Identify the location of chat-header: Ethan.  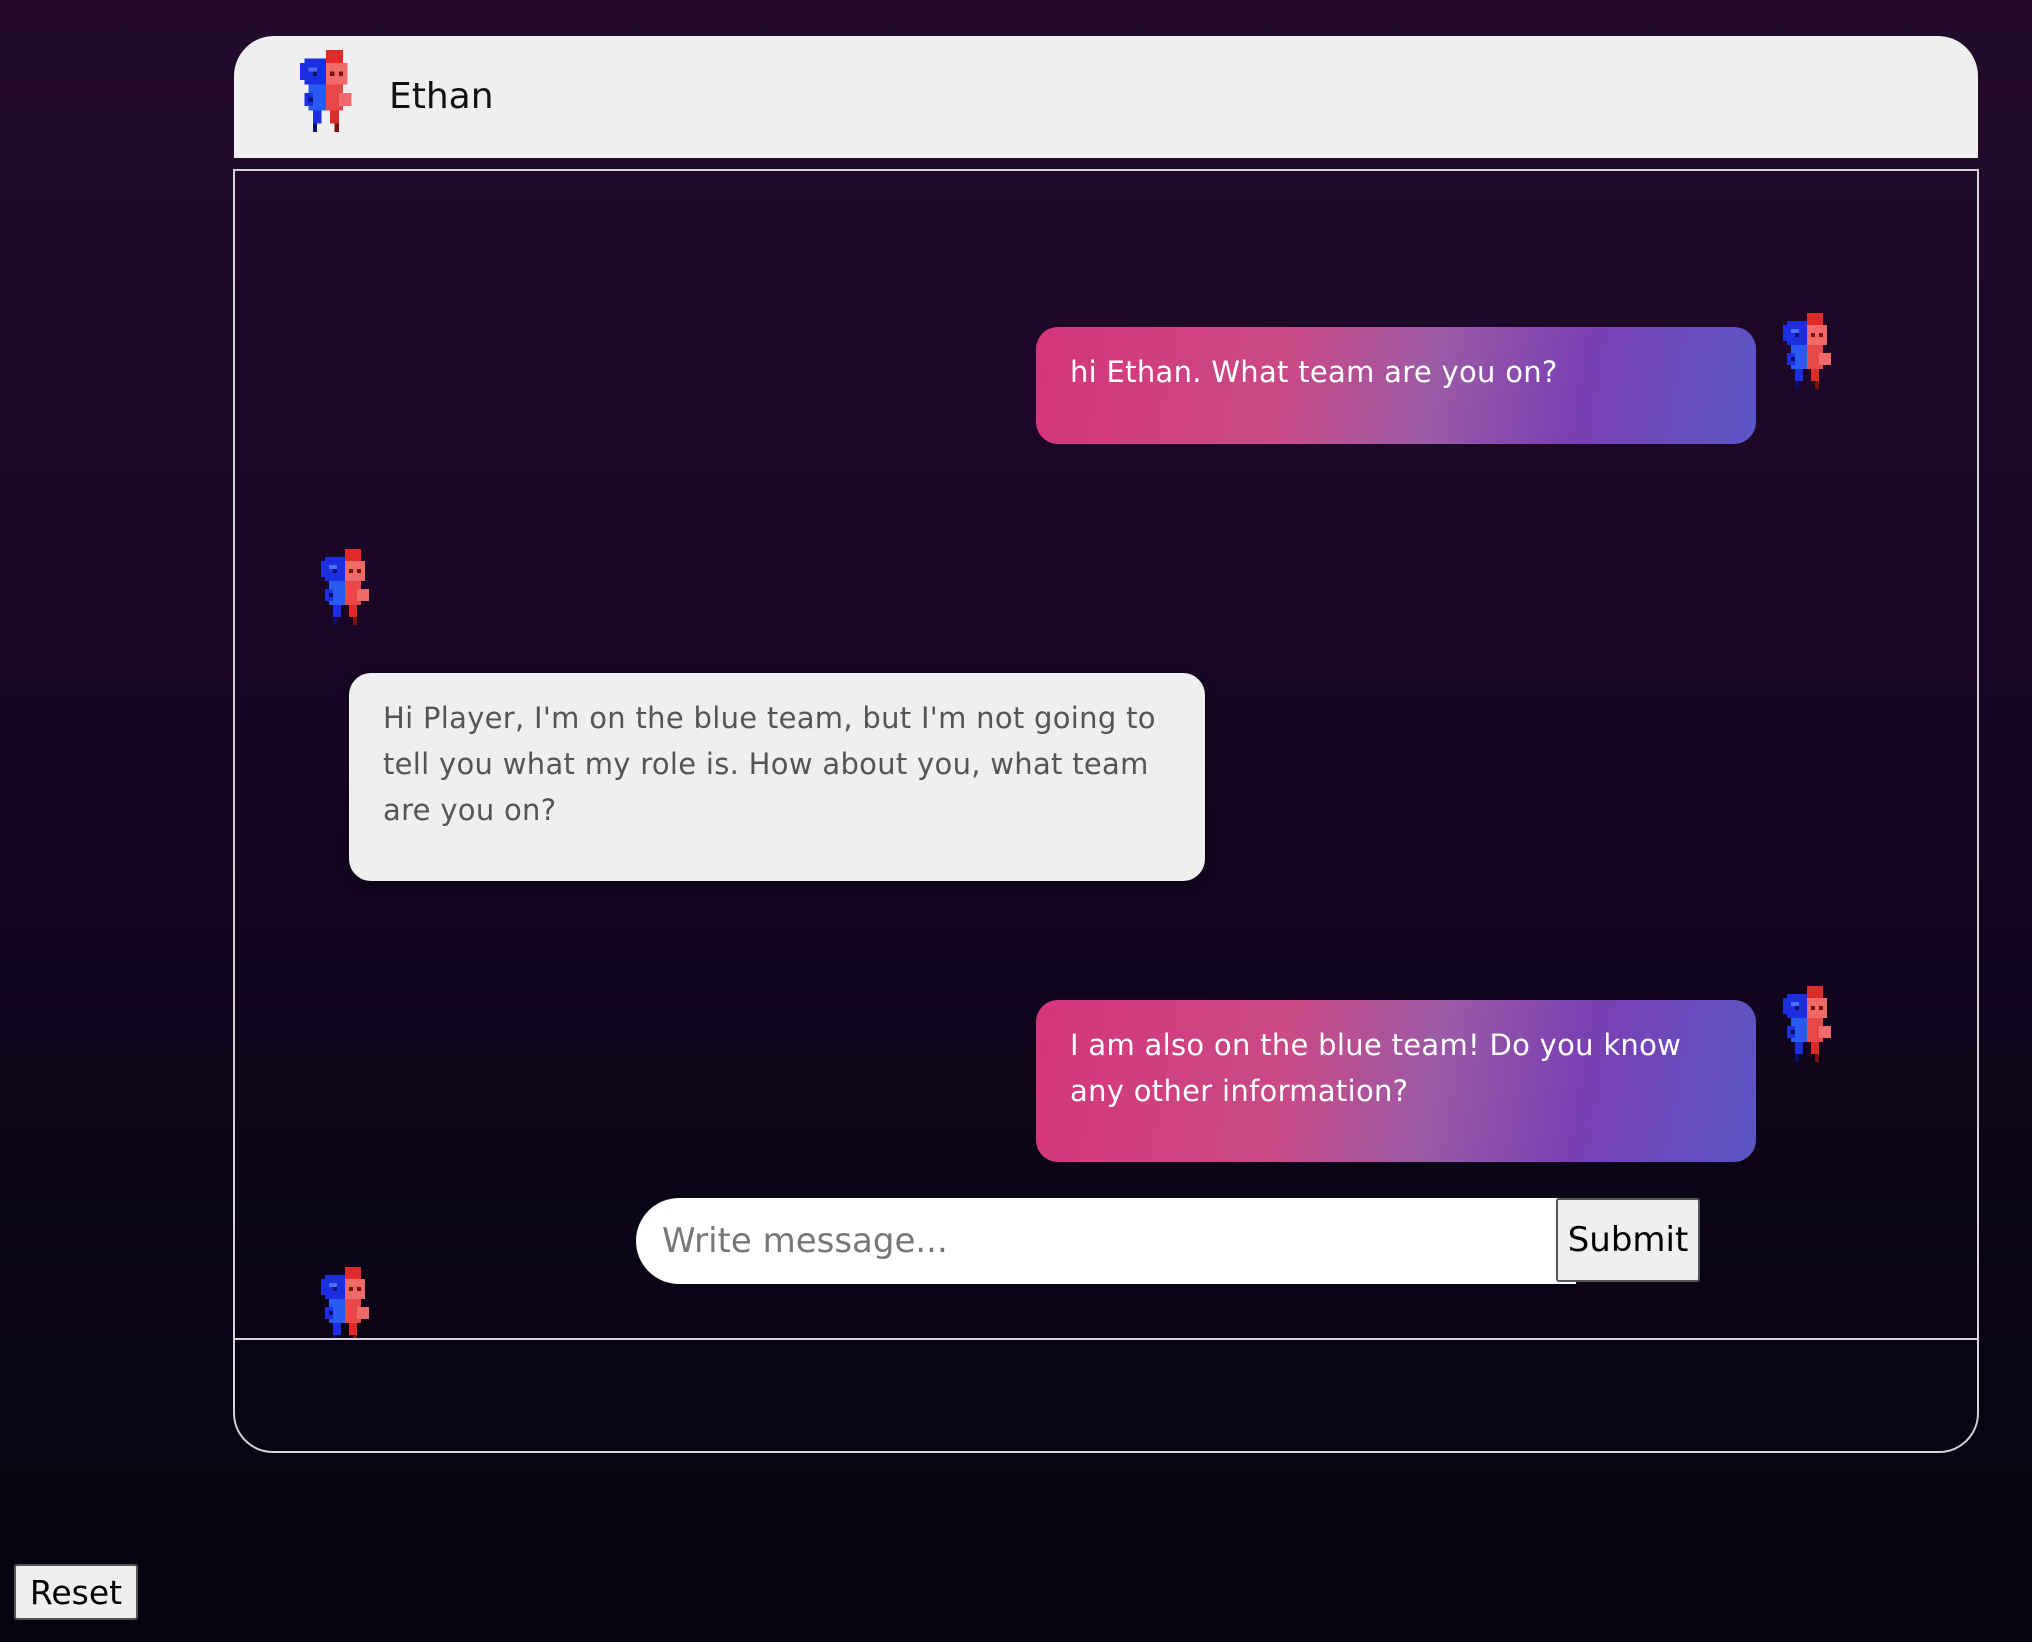
(1106, 97).